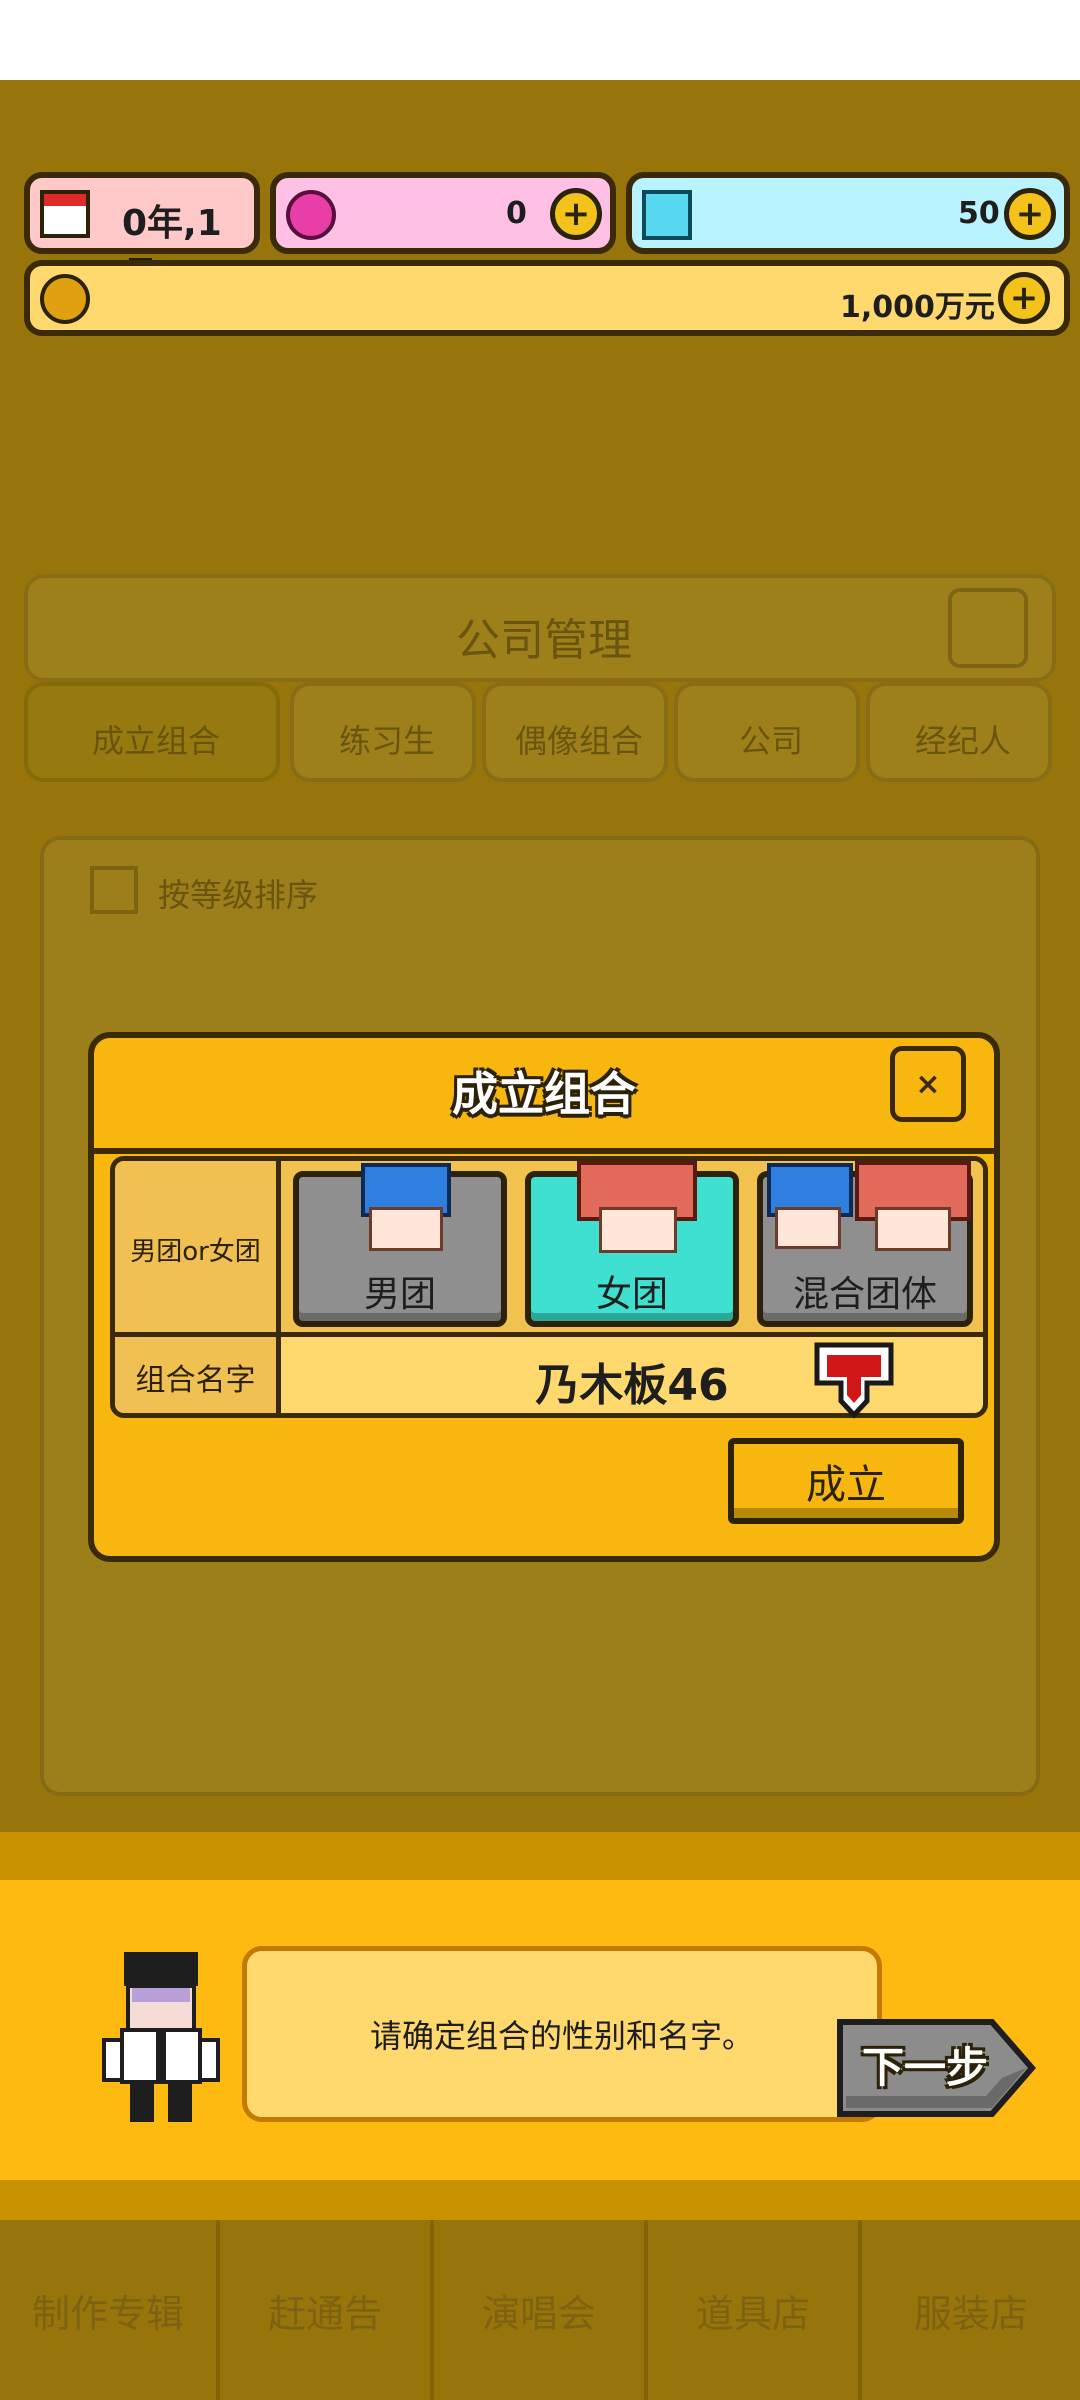 This screenshot has height=2400, width=1080. What do you see at coordinates (65, 214) in the screenshot?
I see `calendar-icon` at bounding box center [65, 214].